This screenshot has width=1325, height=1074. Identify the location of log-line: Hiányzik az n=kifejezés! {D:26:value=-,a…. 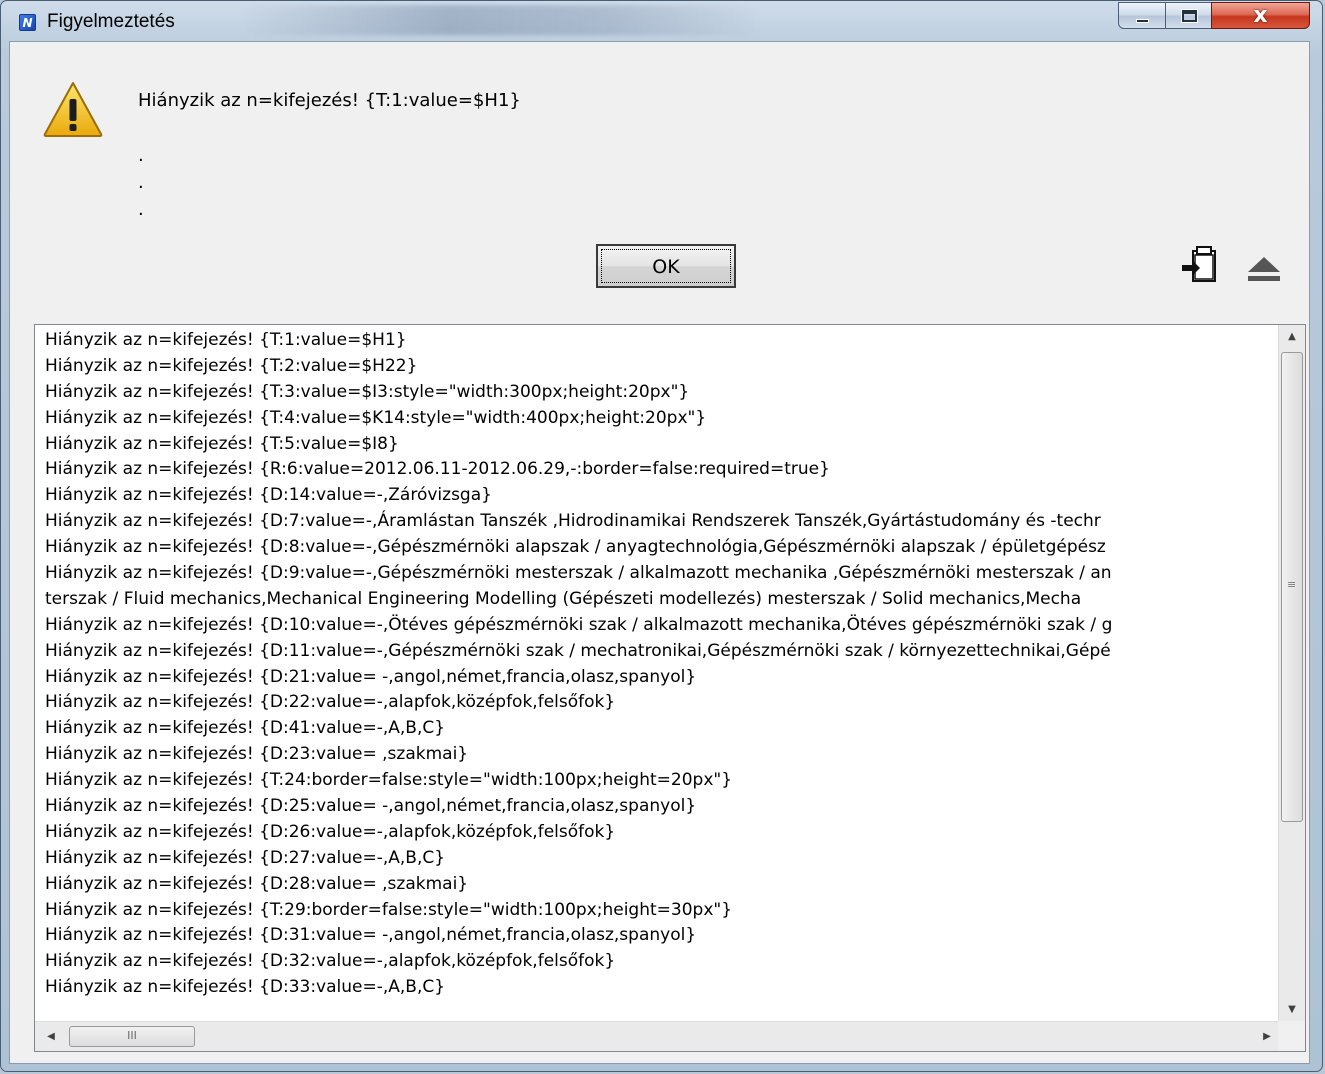
(330, 831).